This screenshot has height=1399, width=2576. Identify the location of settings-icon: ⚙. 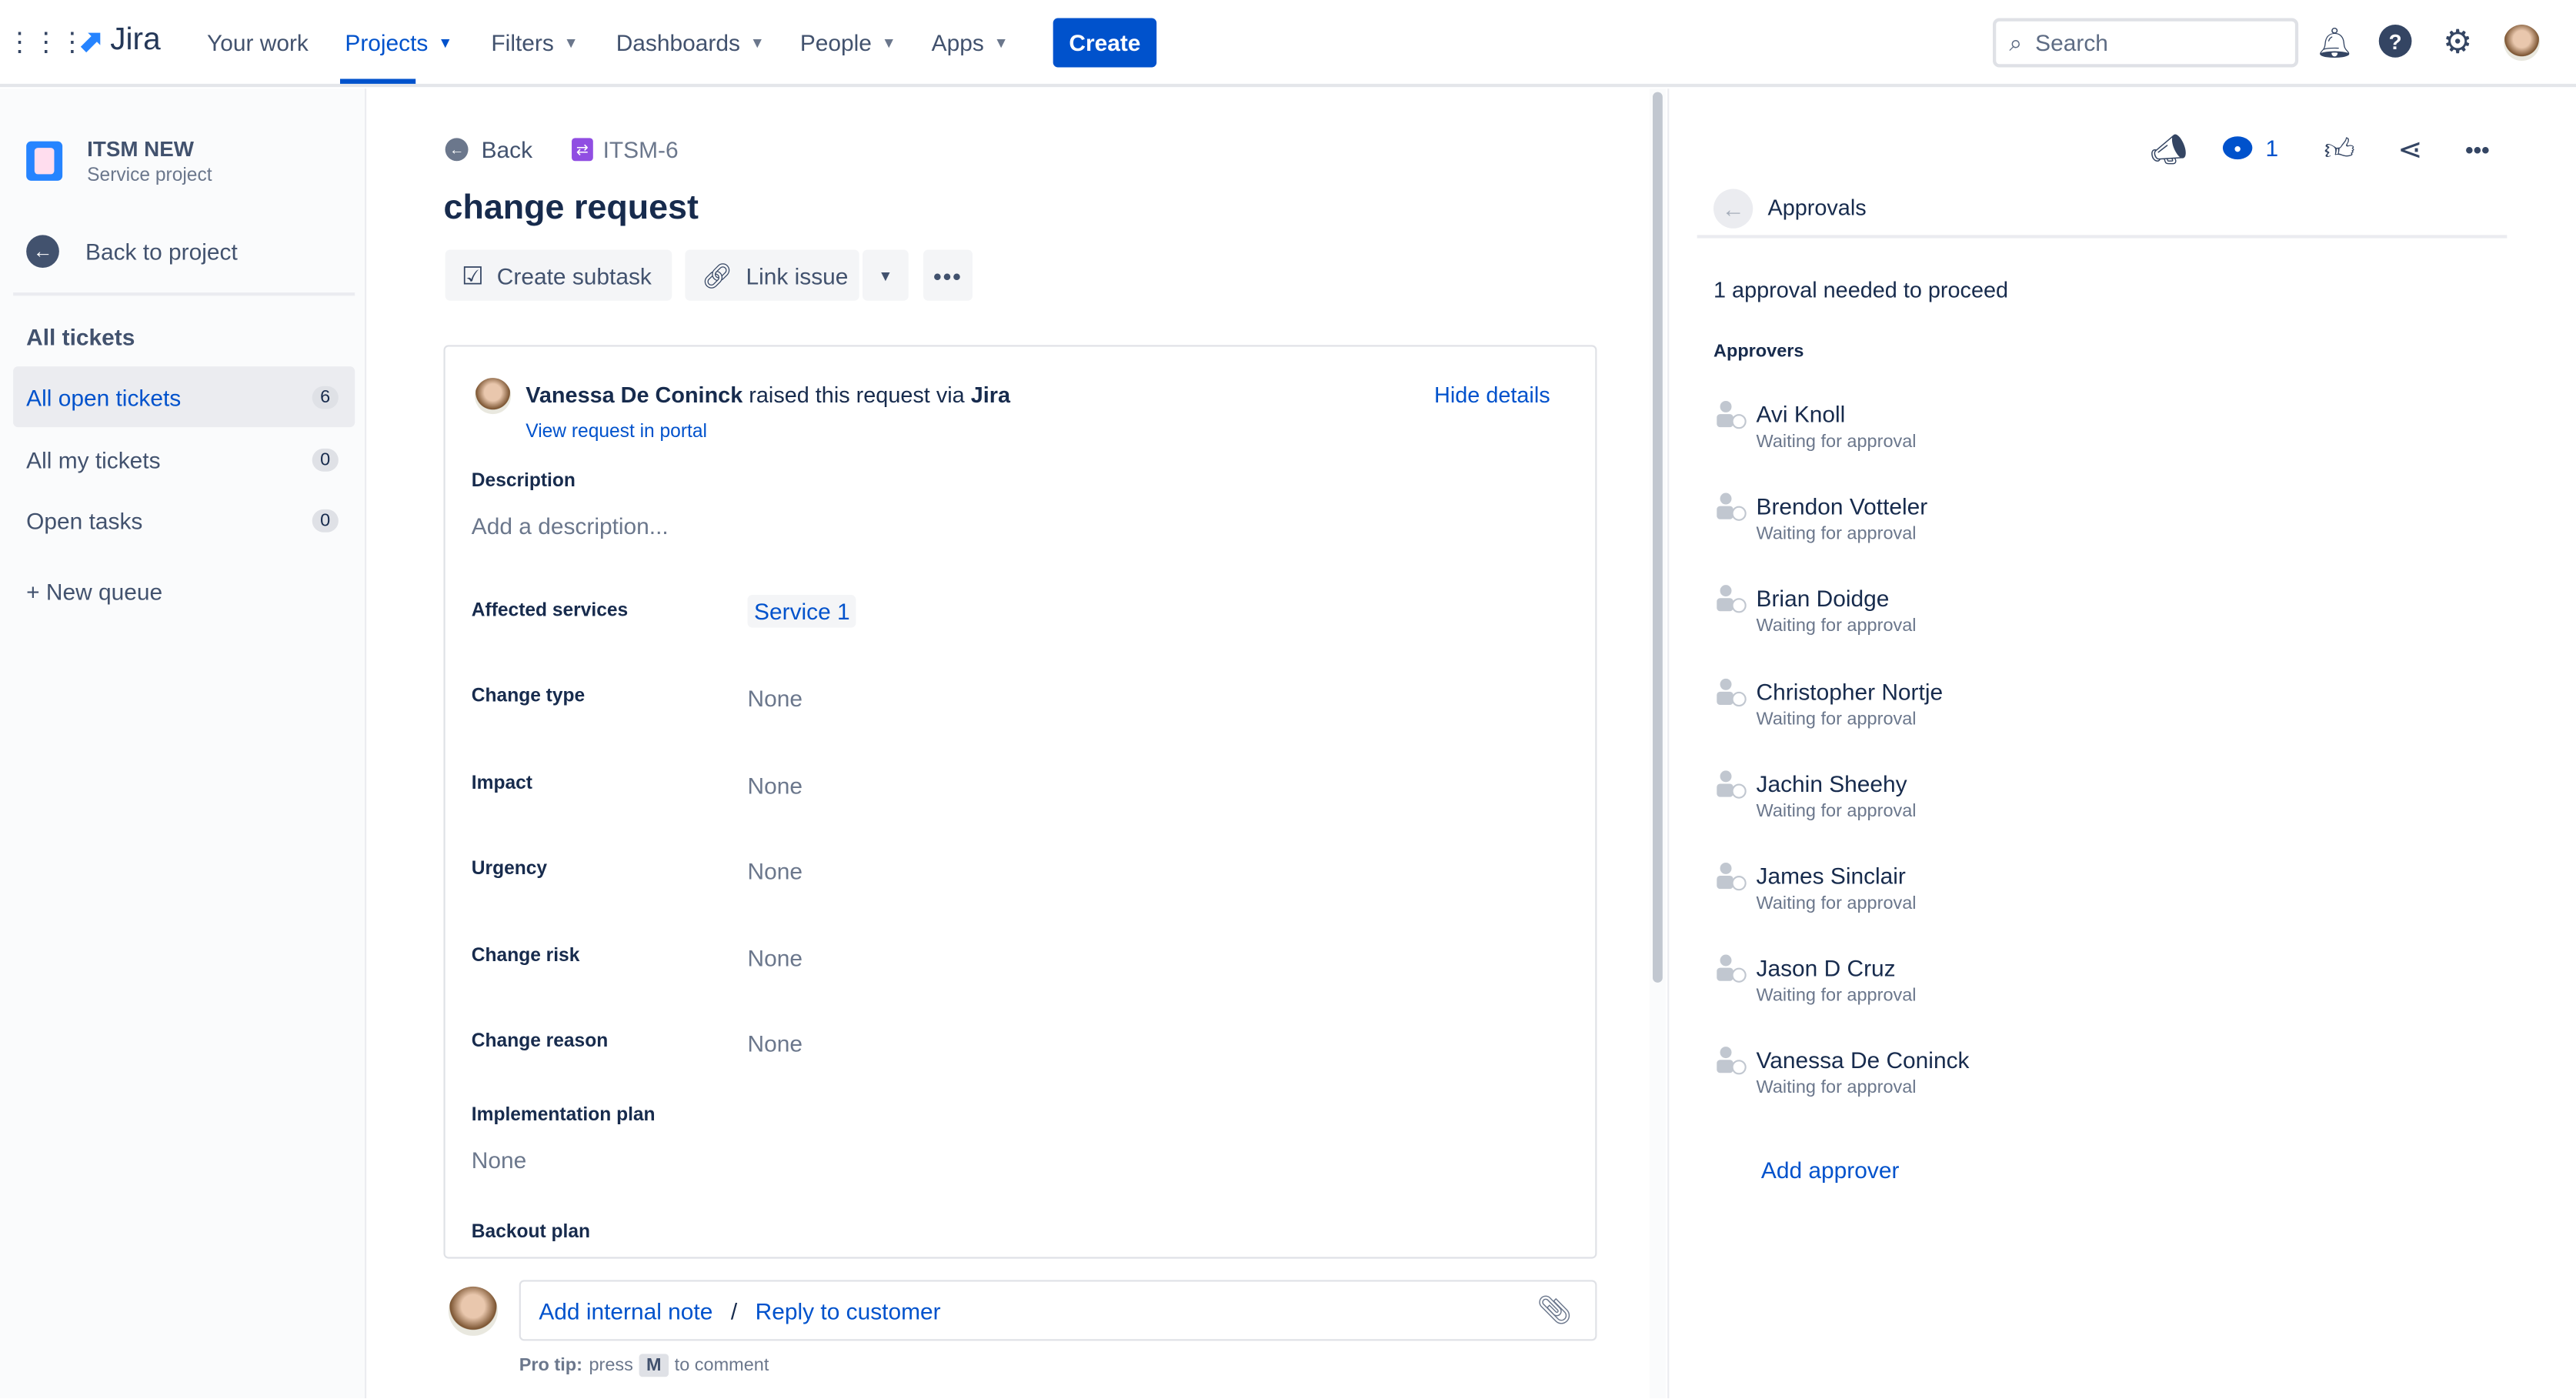
(2458, 41).